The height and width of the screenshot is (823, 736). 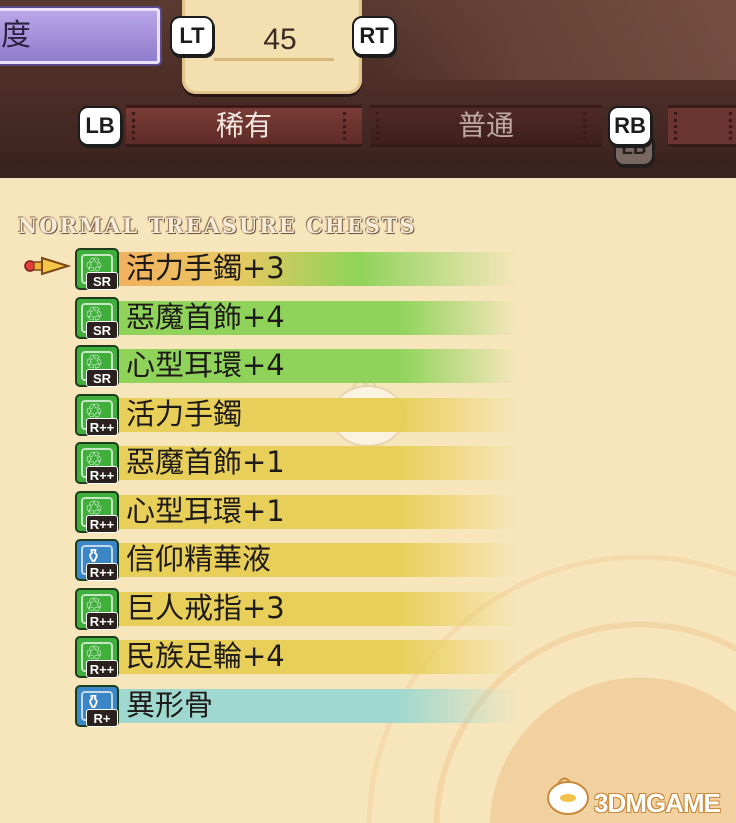 What do you see at coordinates (368, 609) in the screenshot?
I see `list-item: ♲ R++ 巨人戒指+3` at bounding box center [368, 609].